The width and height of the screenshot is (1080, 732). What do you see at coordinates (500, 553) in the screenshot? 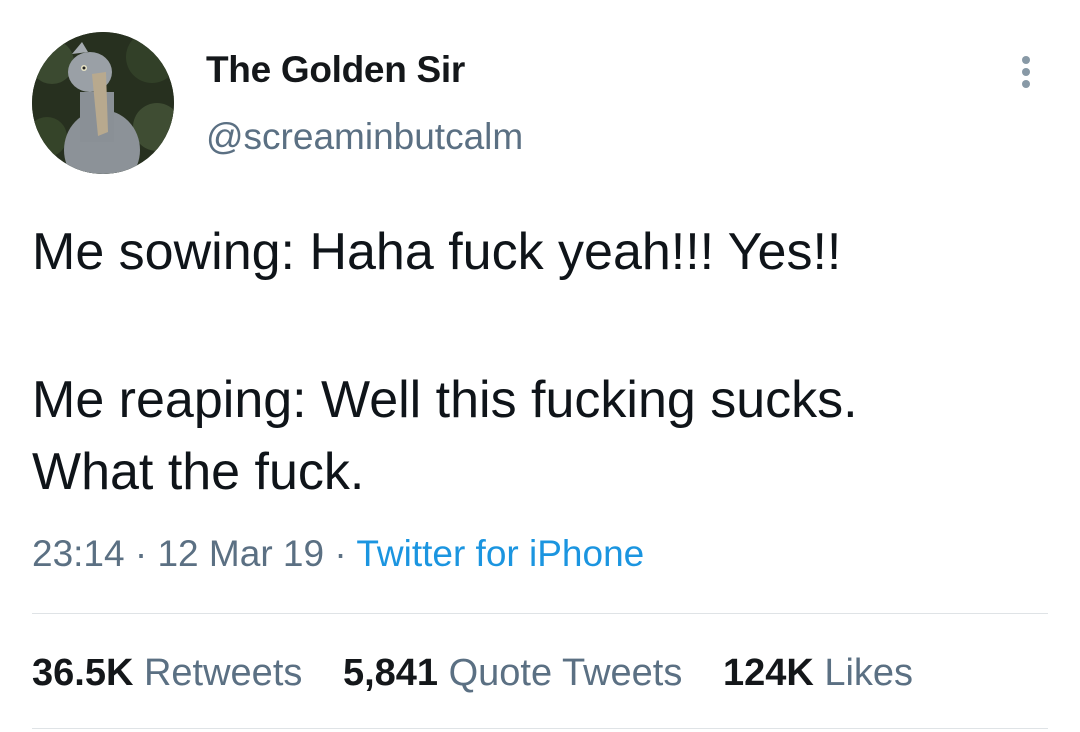
I see `tweet-source-link: Twitter for iPhone` at bounding box center [500, 553].